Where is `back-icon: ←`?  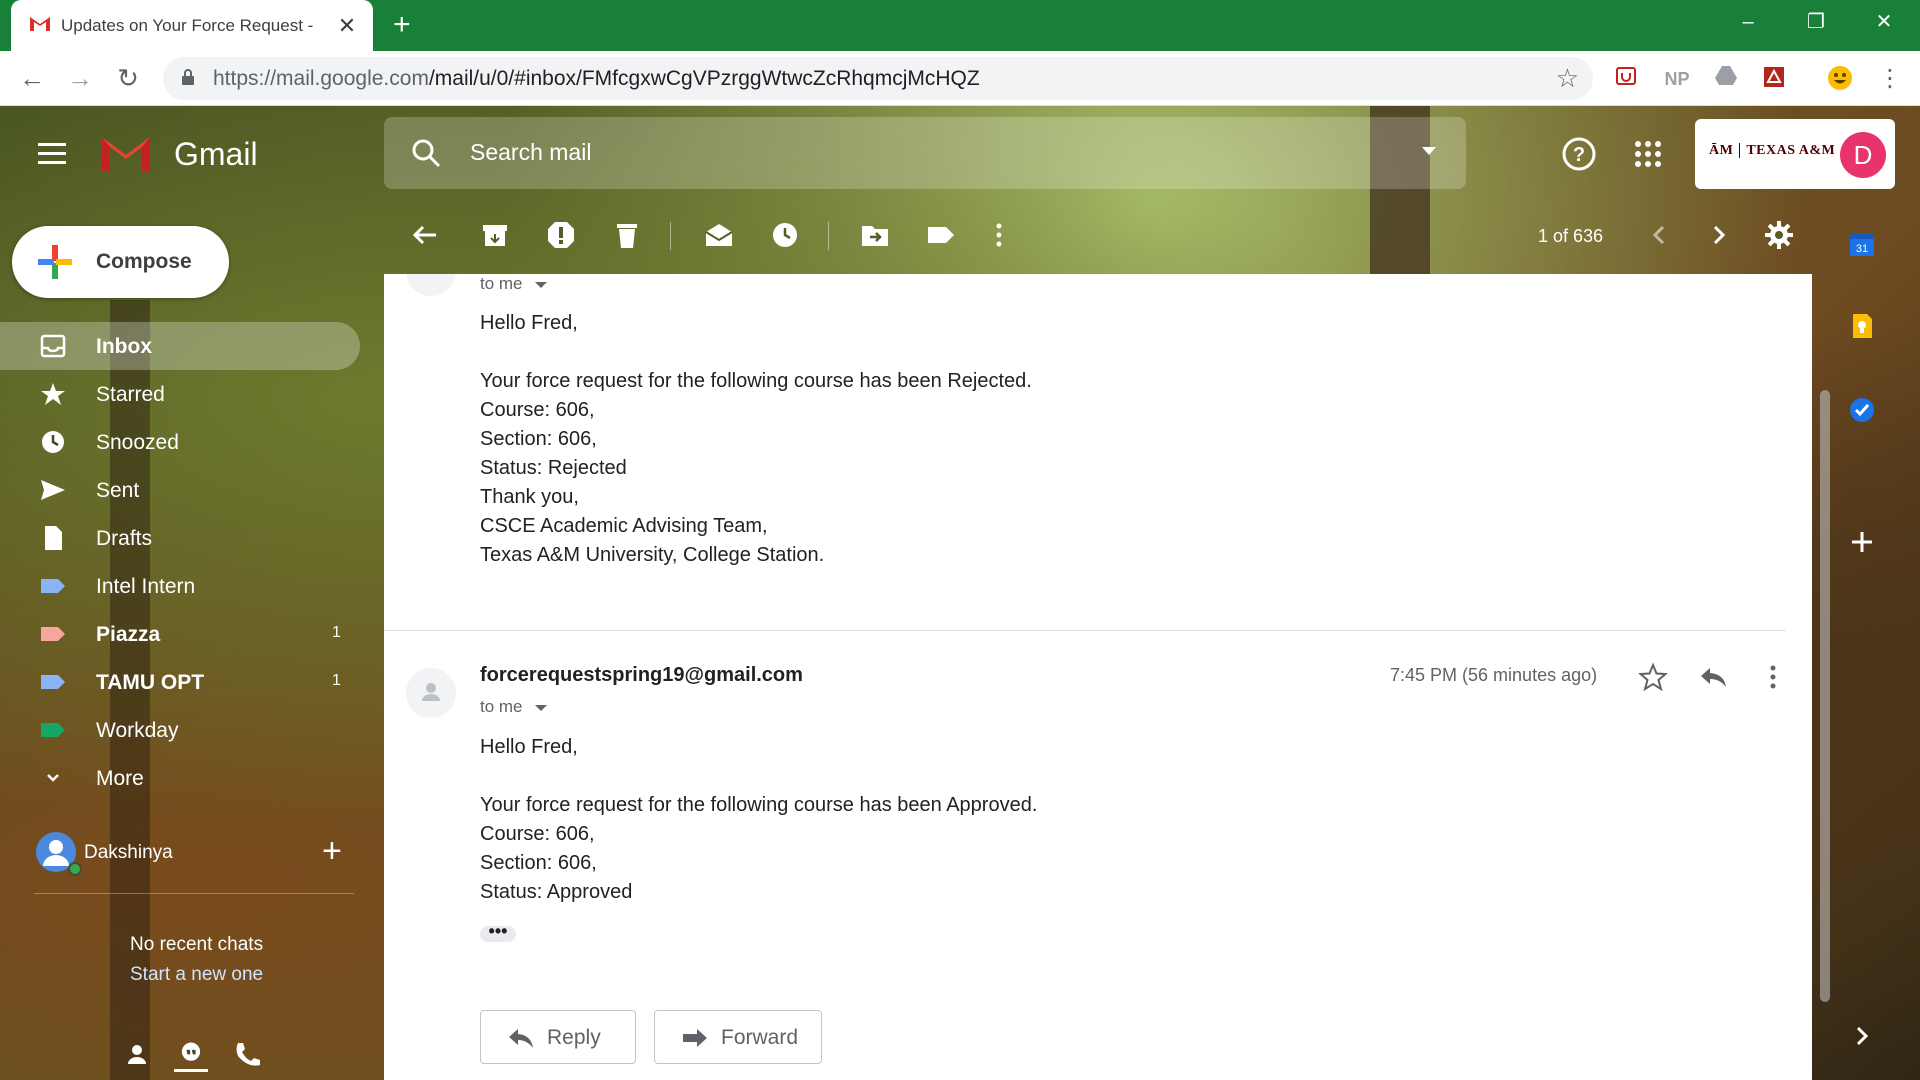 back-icon: ← is located at coordinates (32, 78).